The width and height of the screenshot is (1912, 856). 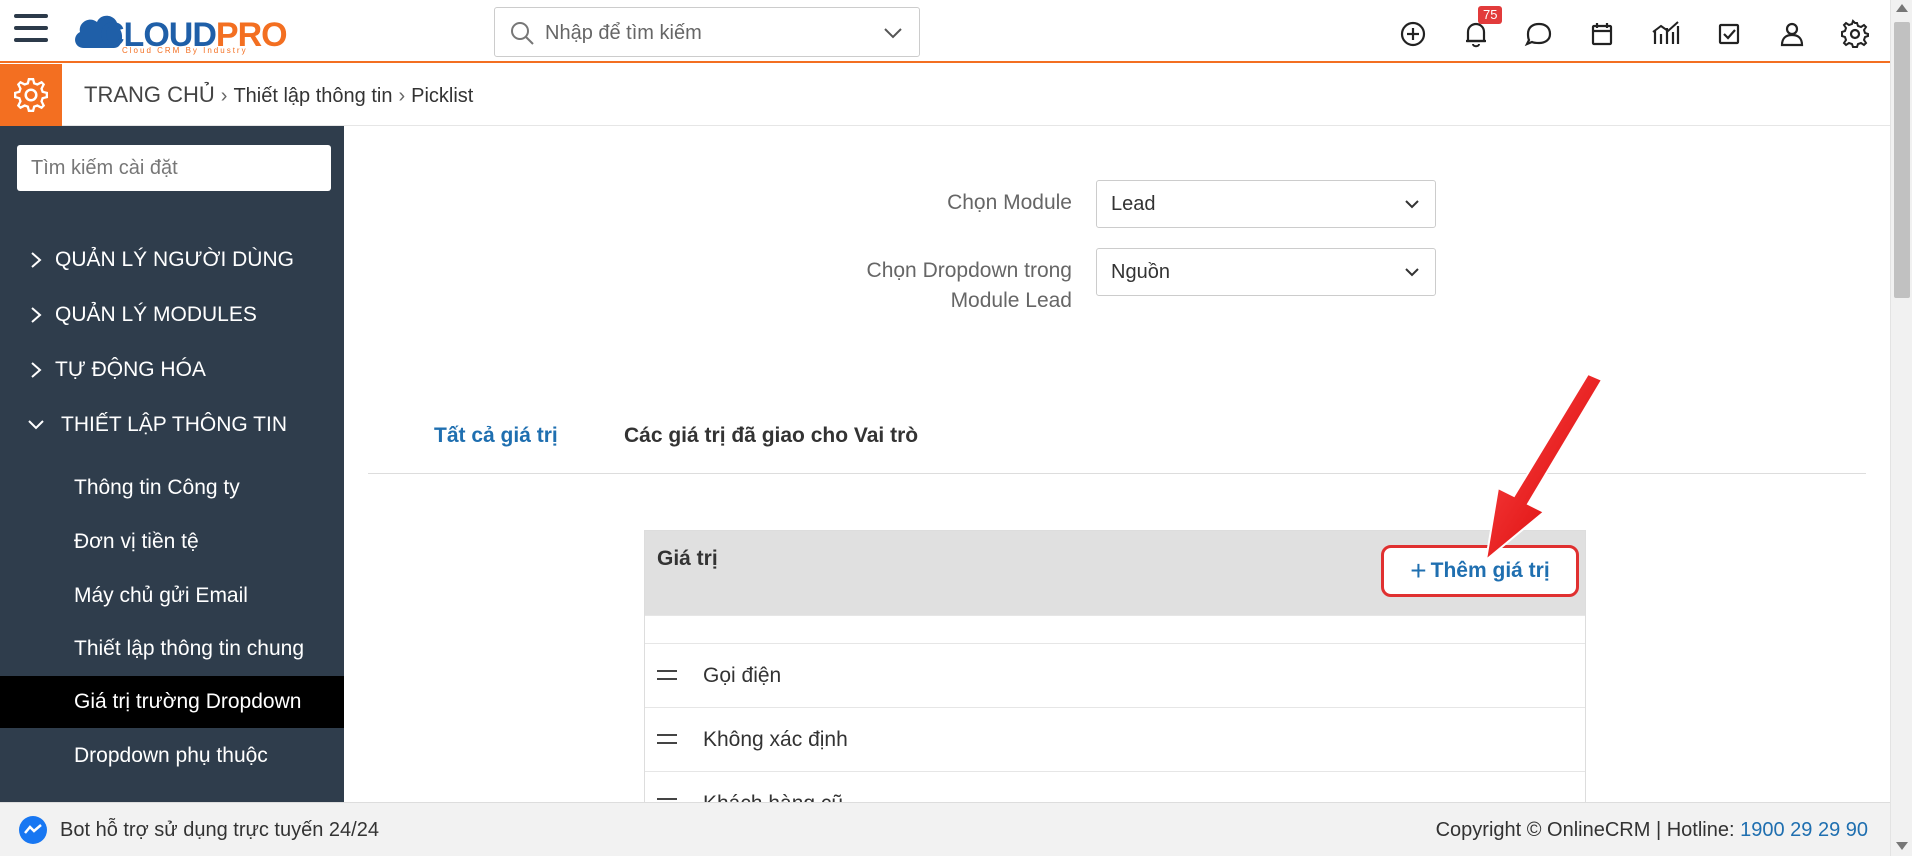 What do you see at coordinates (1666, 34) in the screenshot?
I see `chart-icon` at bounding box center [1666, 34].